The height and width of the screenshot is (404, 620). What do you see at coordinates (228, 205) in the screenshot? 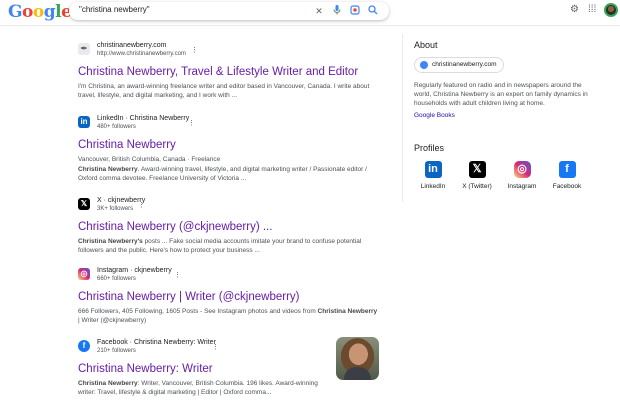
I see `result-source: 𝕏 X · ckjnewberry 3K+ followers ⋮` at bounding box center [228, 205].